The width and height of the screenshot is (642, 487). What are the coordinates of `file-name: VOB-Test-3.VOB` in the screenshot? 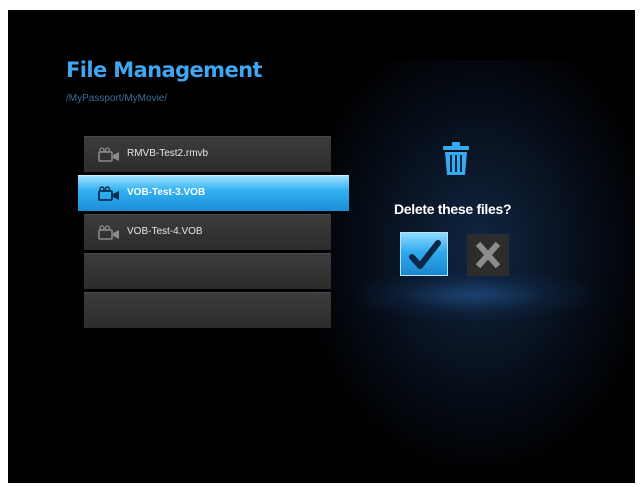 It's located at (166, 192).